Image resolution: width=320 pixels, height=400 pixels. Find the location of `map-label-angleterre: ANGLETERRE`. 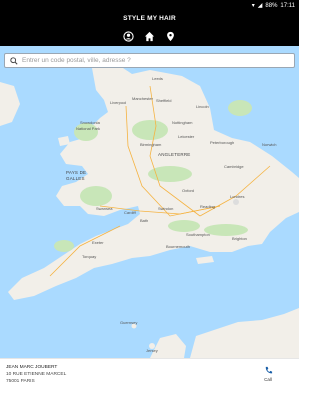

map-label-angleterre: ANGLETERRE is located at coordinates (174, 154).